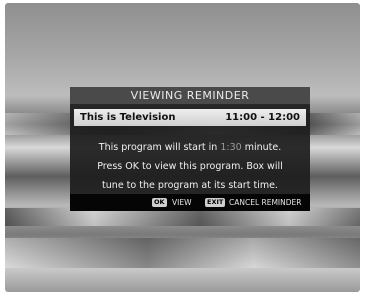 This screenshot has height=297, width=365. What do you see at coordinates (128, 117) in the screenshot?
I see `program-name: This is Television` at bounding box center [128, 117].